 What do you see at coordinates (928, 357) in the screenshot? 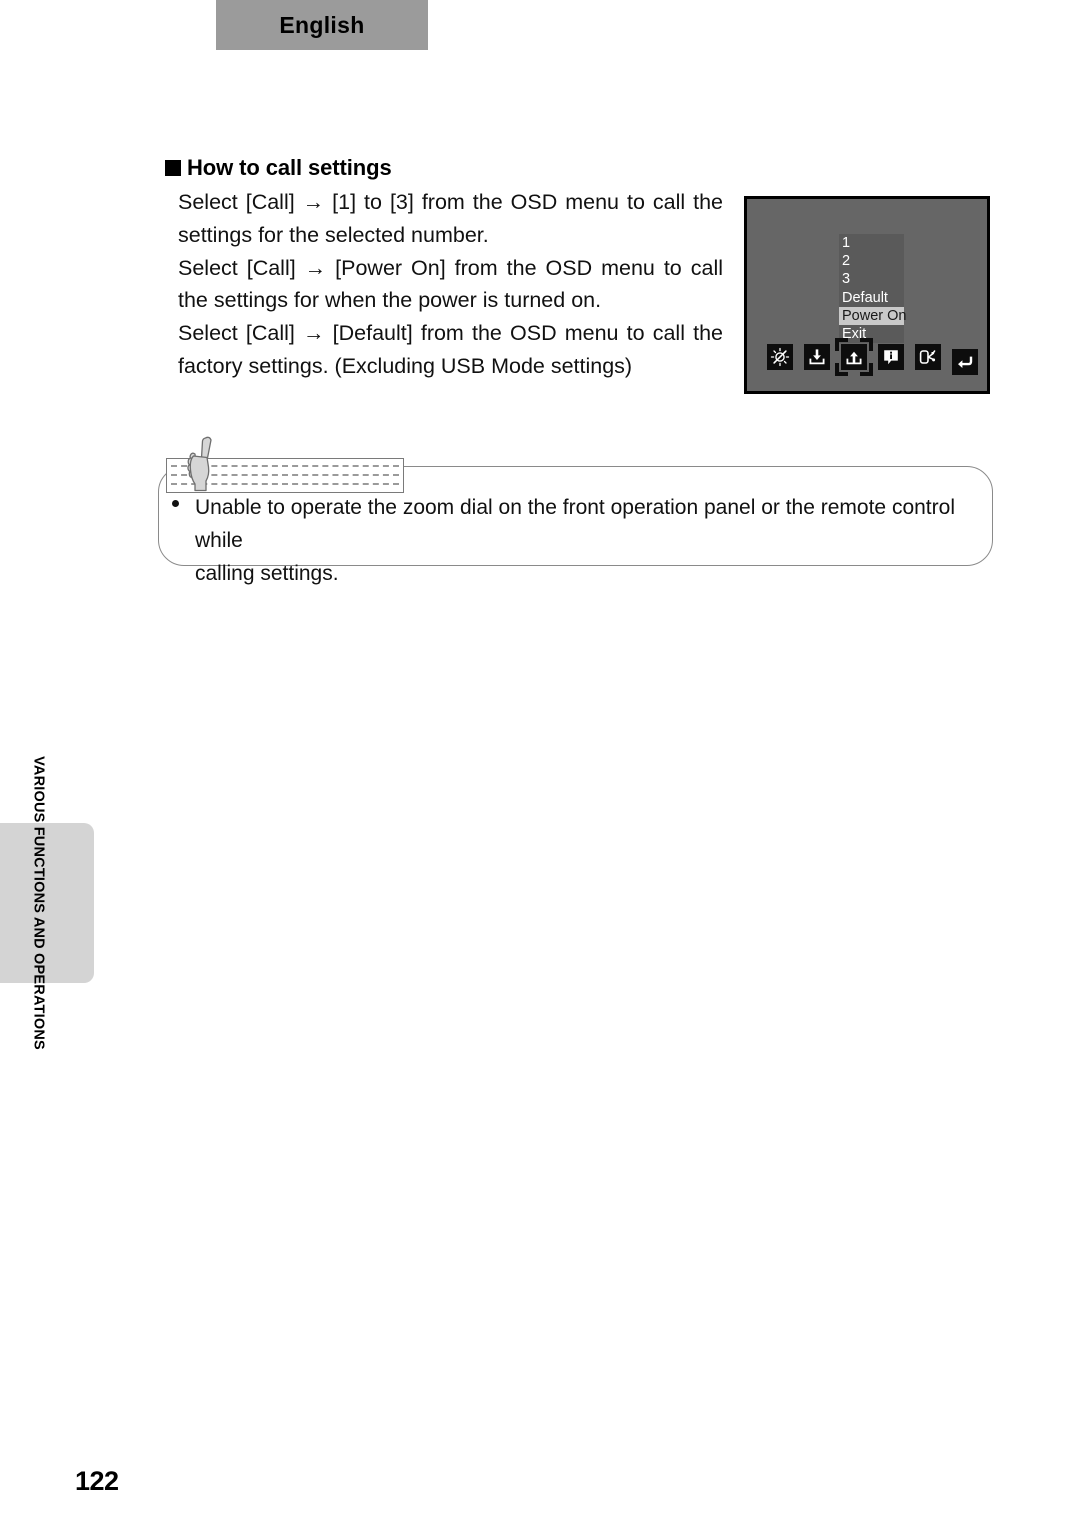
I see `usb-mode-icon` at bounding box center [928, 357].